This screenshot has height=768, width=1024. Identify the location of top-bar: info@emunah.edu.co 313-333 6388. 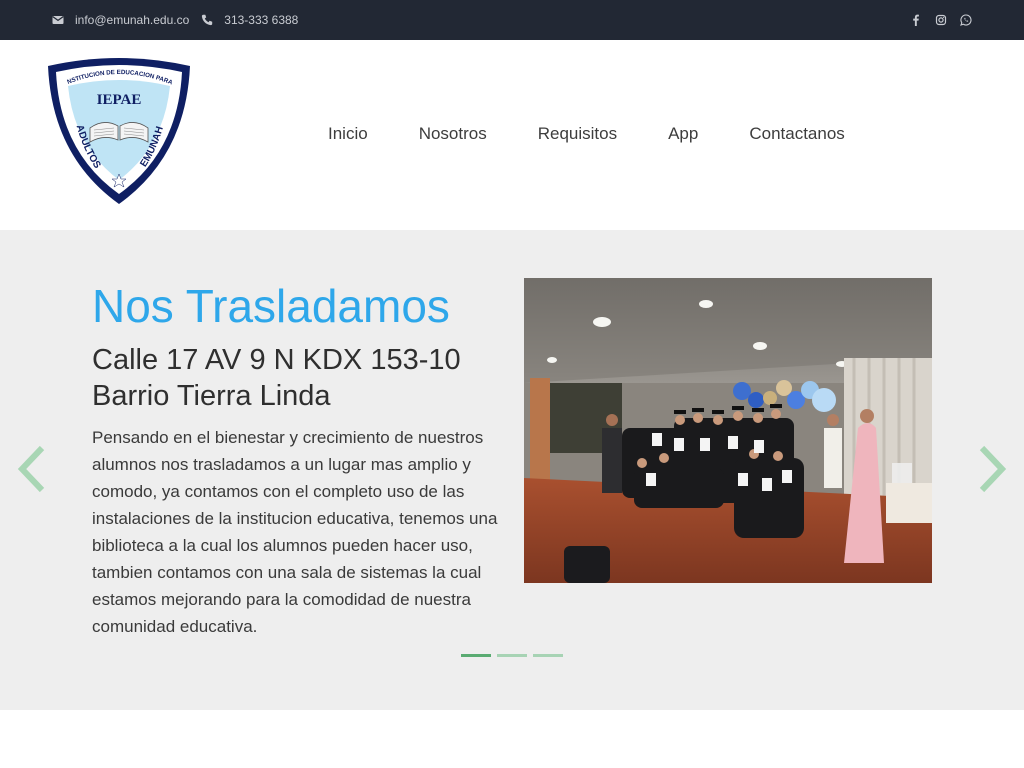
(512, 20).